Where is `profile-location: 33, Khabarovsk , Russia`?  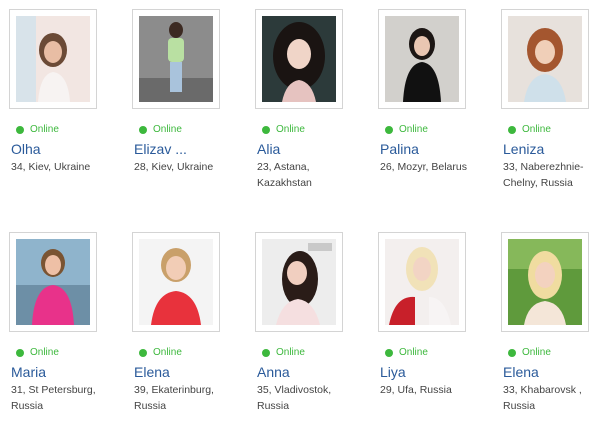 profile-location: 33, Khabarovsk , Russia is located at coordinates (542, 398).